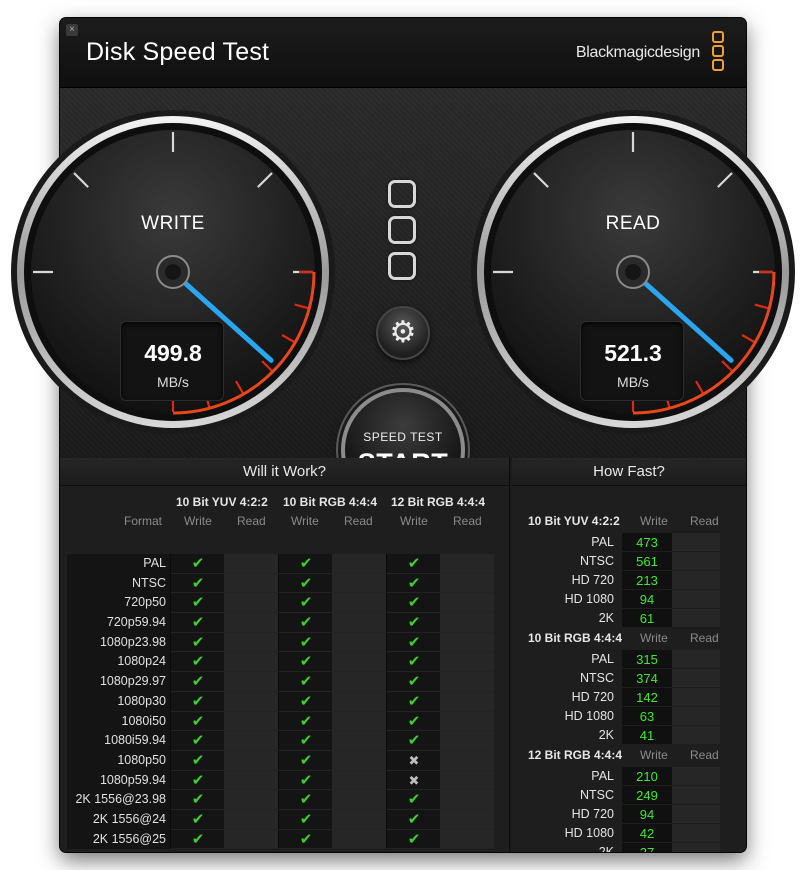  I want to click on write-fps-value: 41, so click(647, 735).